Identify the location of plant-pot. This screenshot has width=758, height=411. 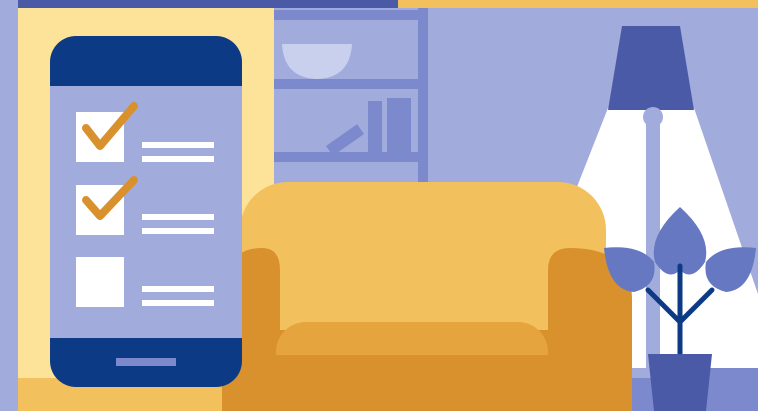
(680, 382).